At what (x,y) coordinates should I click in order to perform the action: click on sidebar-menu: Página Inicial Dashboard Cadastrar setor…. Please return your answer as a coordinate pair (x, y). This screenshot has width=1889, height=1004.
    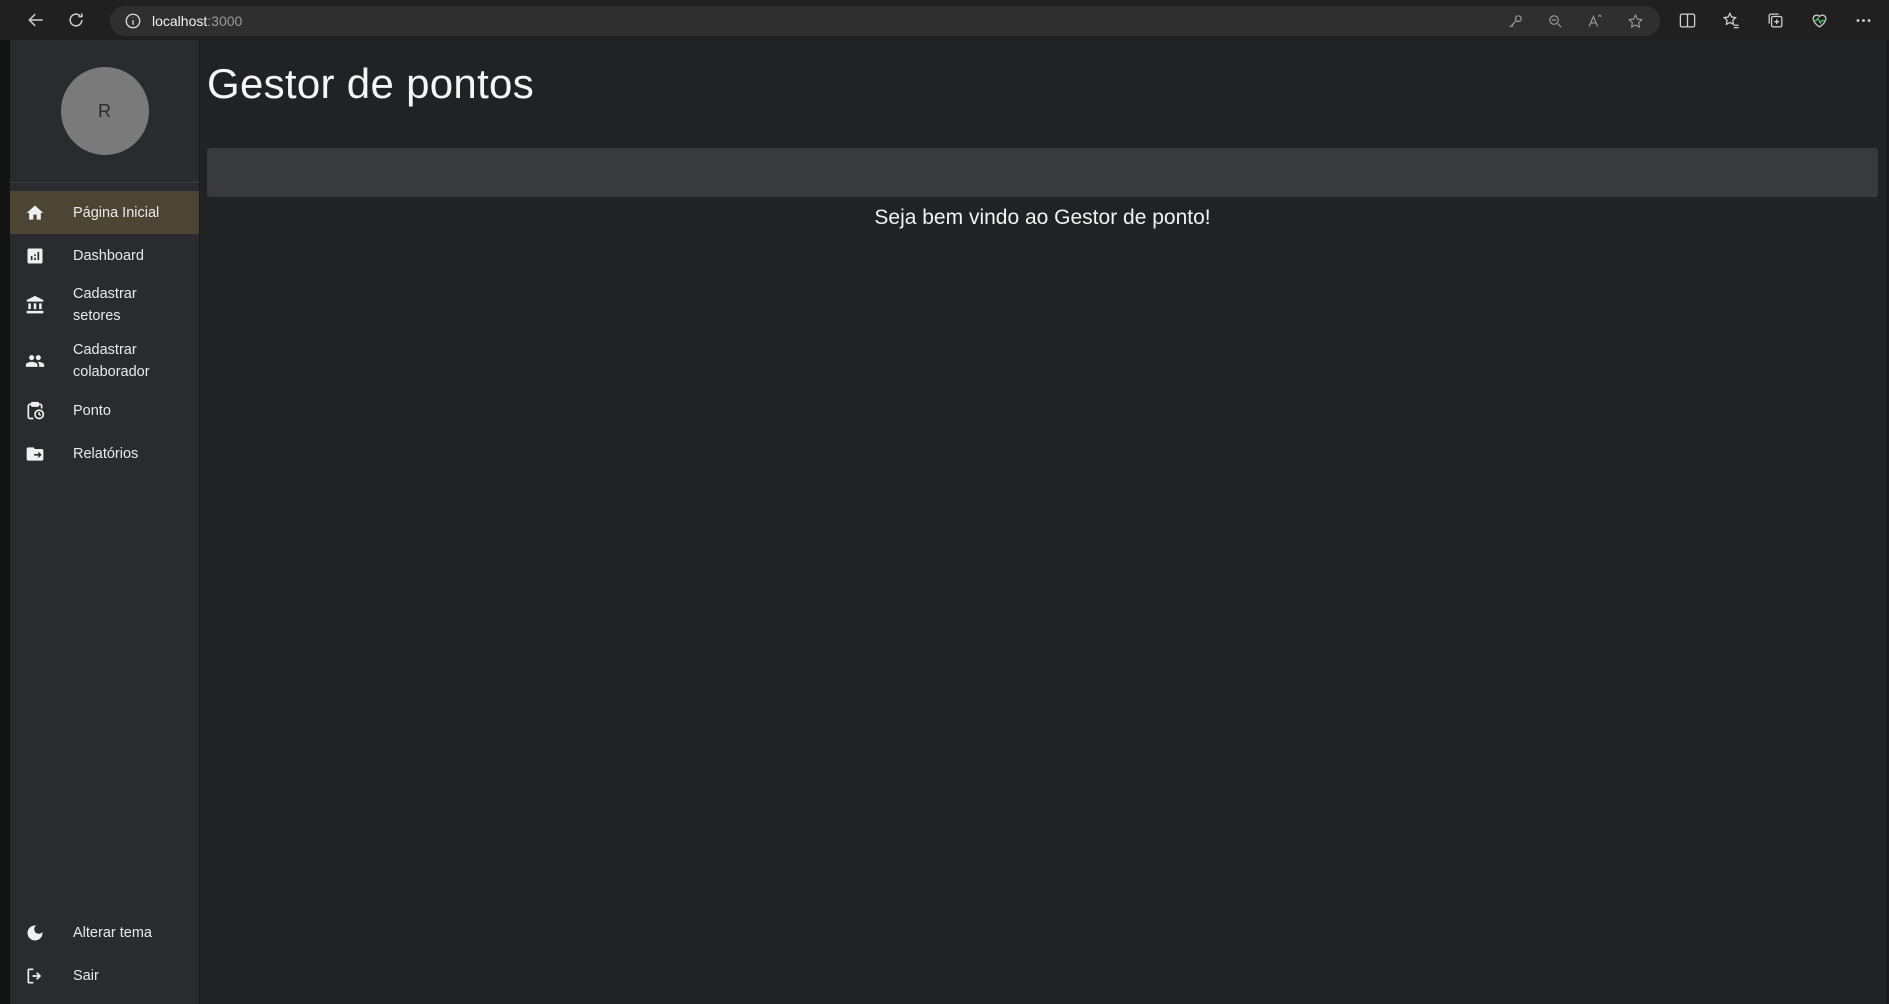
    Looking at the image, I should click on (104, 333).